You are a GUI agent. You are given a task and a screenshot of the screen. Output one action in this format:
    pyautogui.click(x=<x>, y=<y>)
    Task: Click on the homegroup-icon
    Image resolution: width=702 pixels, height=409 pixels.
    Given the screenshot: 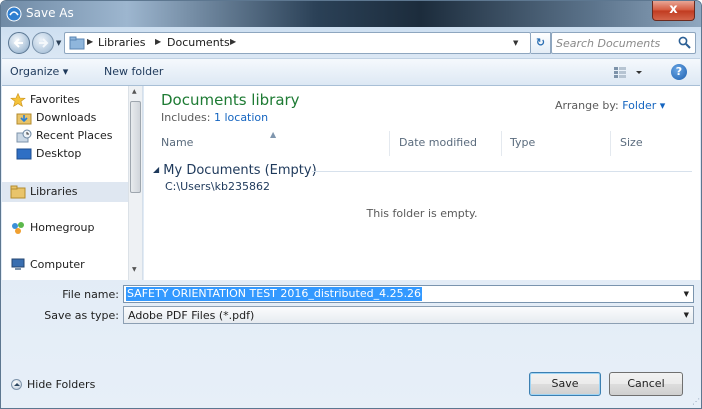 What is the action you would take?
    pyautogui.click(x=18, y=228)
    